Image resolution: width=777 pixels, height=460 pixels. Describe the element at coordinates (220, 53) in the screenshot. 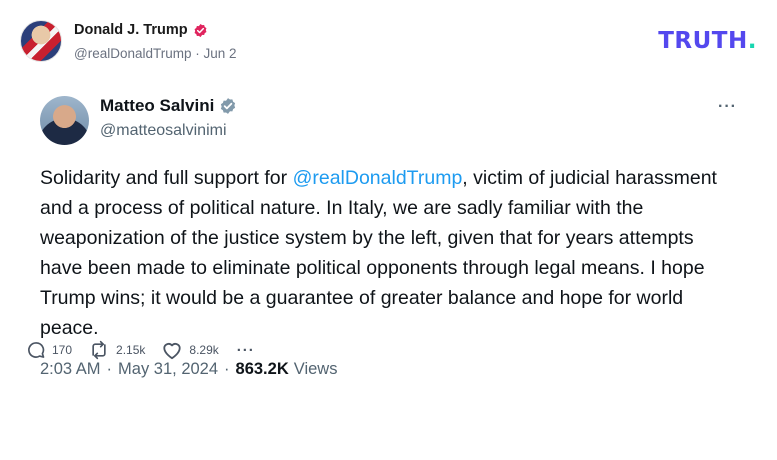

I see `post-date: Jun 2` at that location.